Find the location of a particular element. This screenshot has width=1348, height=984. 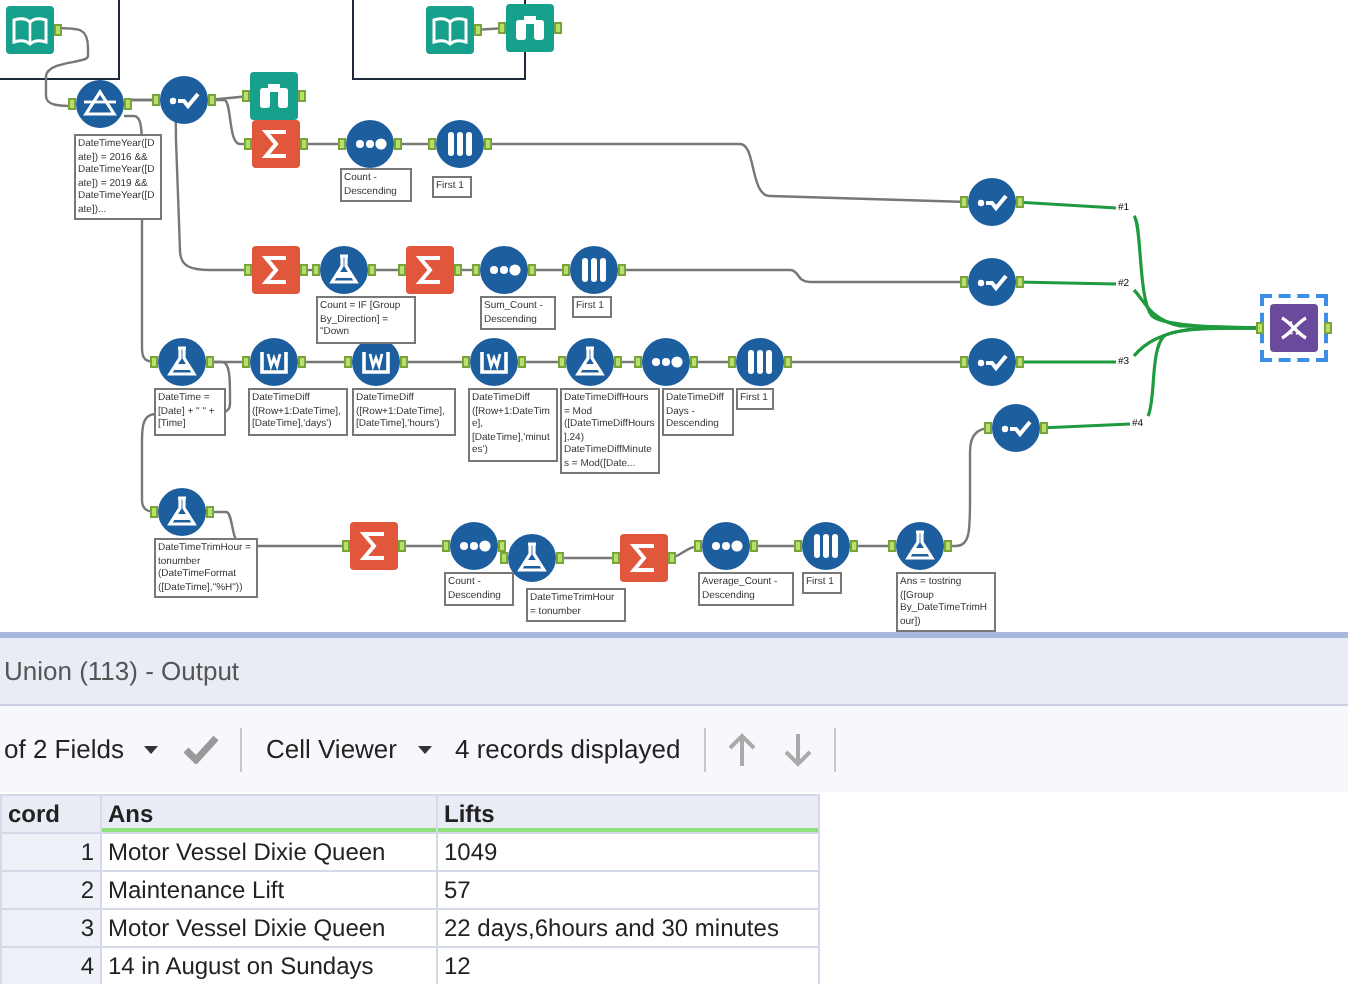

table-cell: Motor Vessel Dixie Queen is located at coordinates (269, 928).